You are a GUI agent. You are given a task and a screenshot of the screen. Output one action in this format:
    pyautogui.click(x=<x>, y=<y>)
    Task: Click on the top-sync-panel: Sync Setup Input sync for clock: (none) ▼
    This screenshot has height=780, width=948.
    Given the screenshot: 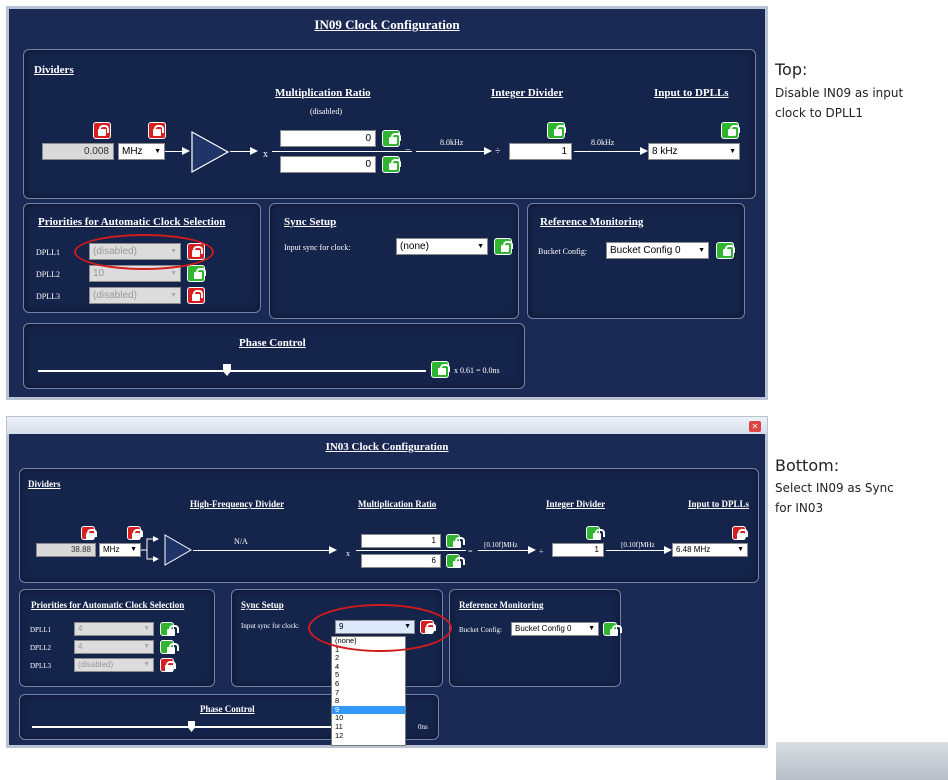 What is the action you would take?
    pyautogui.click(x=394, y=261)
    